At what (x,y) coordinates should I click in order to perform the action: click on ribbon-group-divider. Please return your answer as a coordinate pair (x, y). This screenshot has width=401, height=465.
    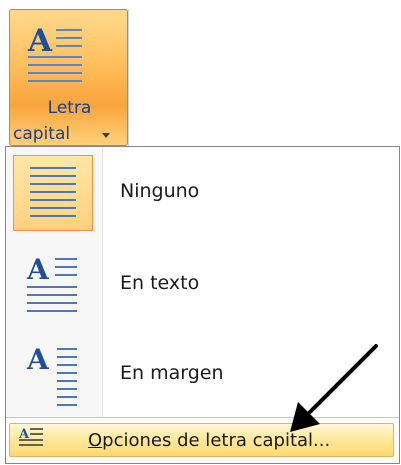
    Looking at the image, I should click on (128, 77).